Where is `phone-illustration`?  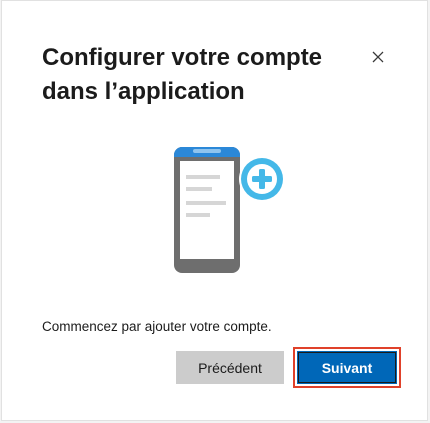 phone-illustration is located at coordinates (229, 210).